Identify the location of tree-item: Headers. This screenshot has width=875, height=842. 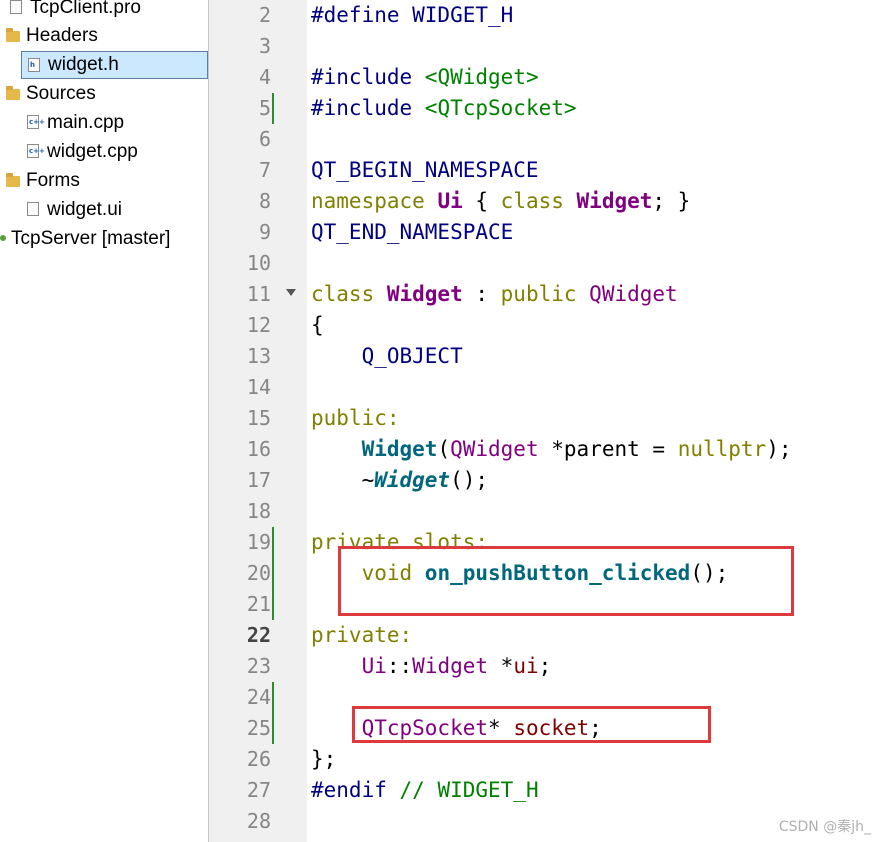
(104, 36).